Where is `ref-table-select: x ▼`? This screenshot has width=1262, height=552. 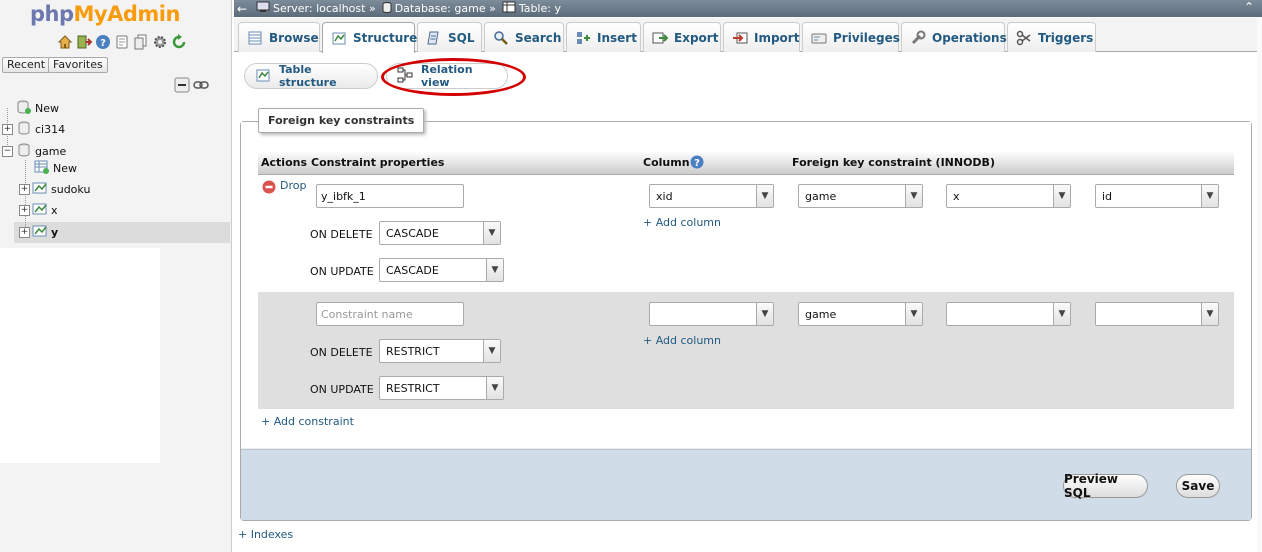 ref-table-select: x ▼ is located at coordinates (1008, 196).